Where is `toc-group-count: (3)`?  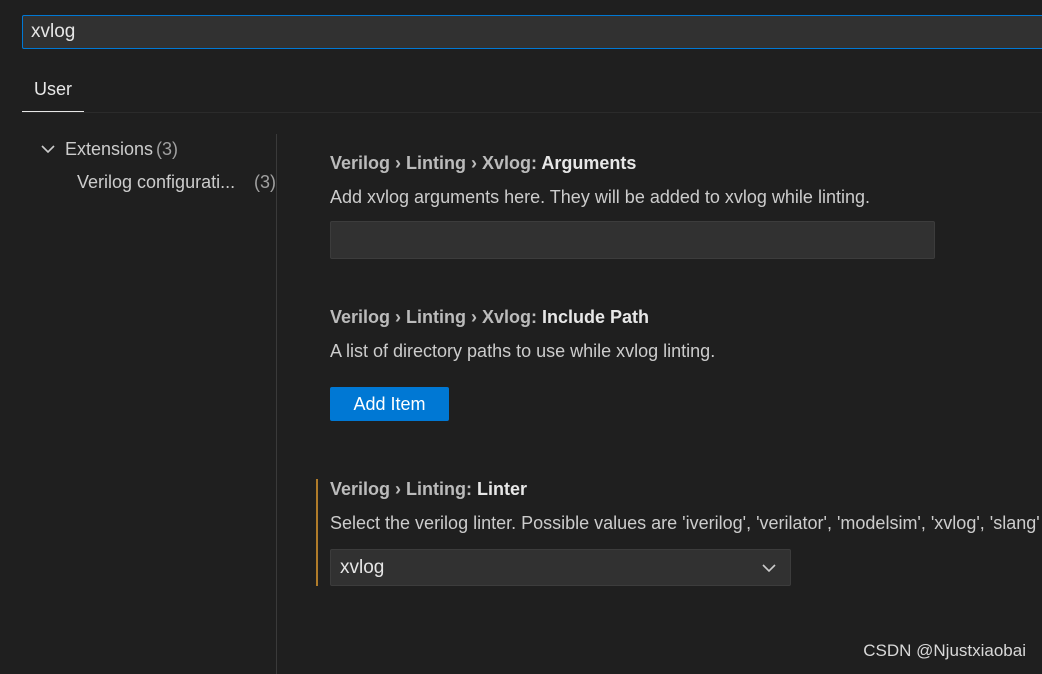 toc-group-count: (3) is located at coordinates (167, 149).